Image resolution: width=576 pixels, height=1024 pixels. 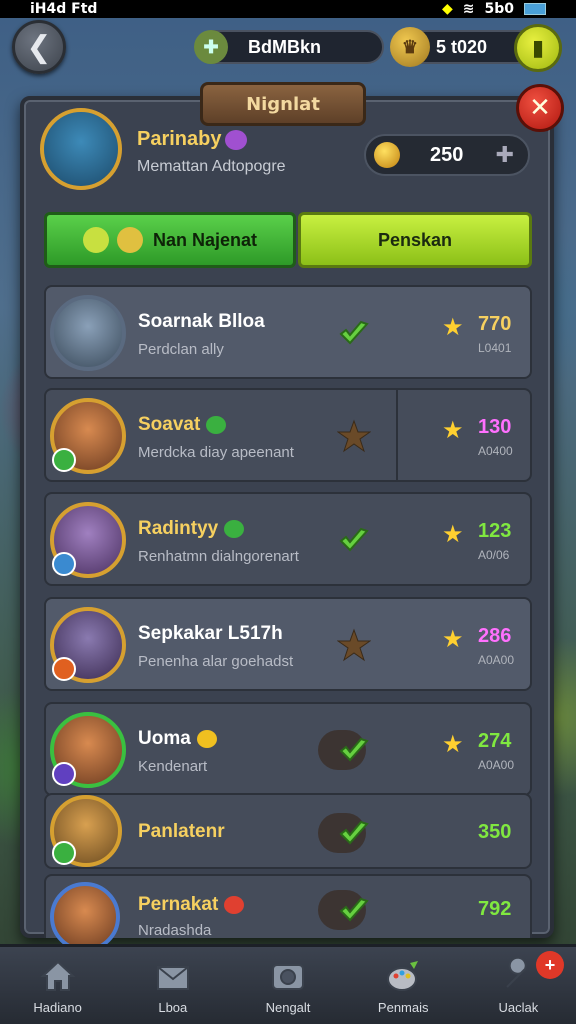 What do you see at coordinates (211, 47) in the screenshot?
I see `puzzle-icon: ✚` at bounding box center [211, 47].